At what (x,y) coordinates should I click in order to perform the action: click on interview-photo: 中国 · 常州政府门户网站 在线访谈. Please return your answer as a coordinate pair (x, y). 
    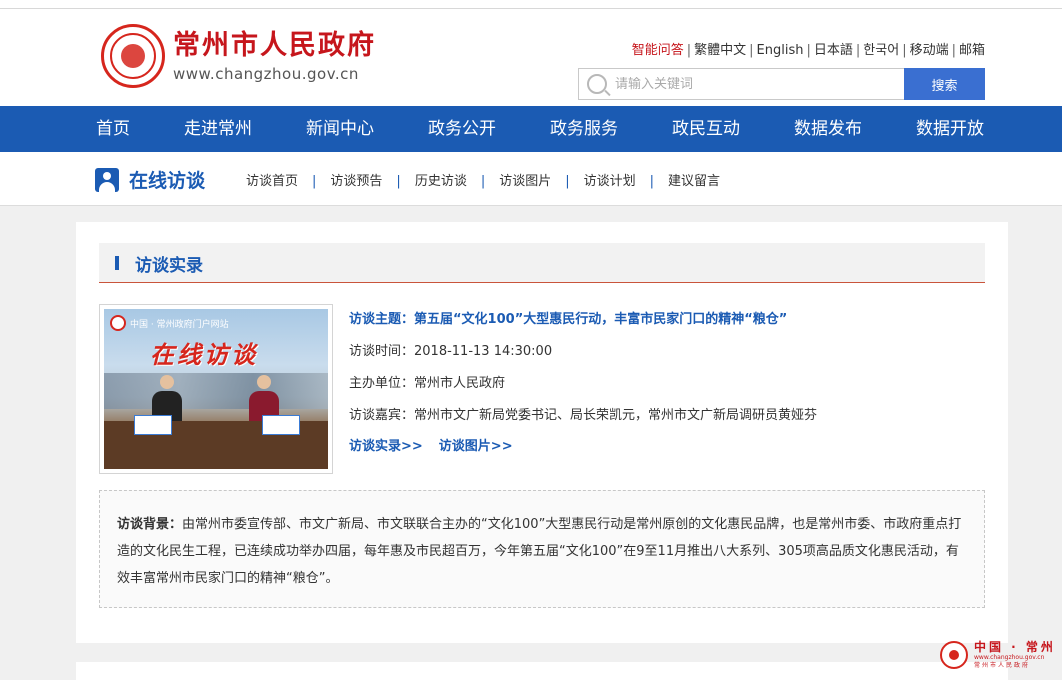
    Looking at the image, I should click on (216, 389).